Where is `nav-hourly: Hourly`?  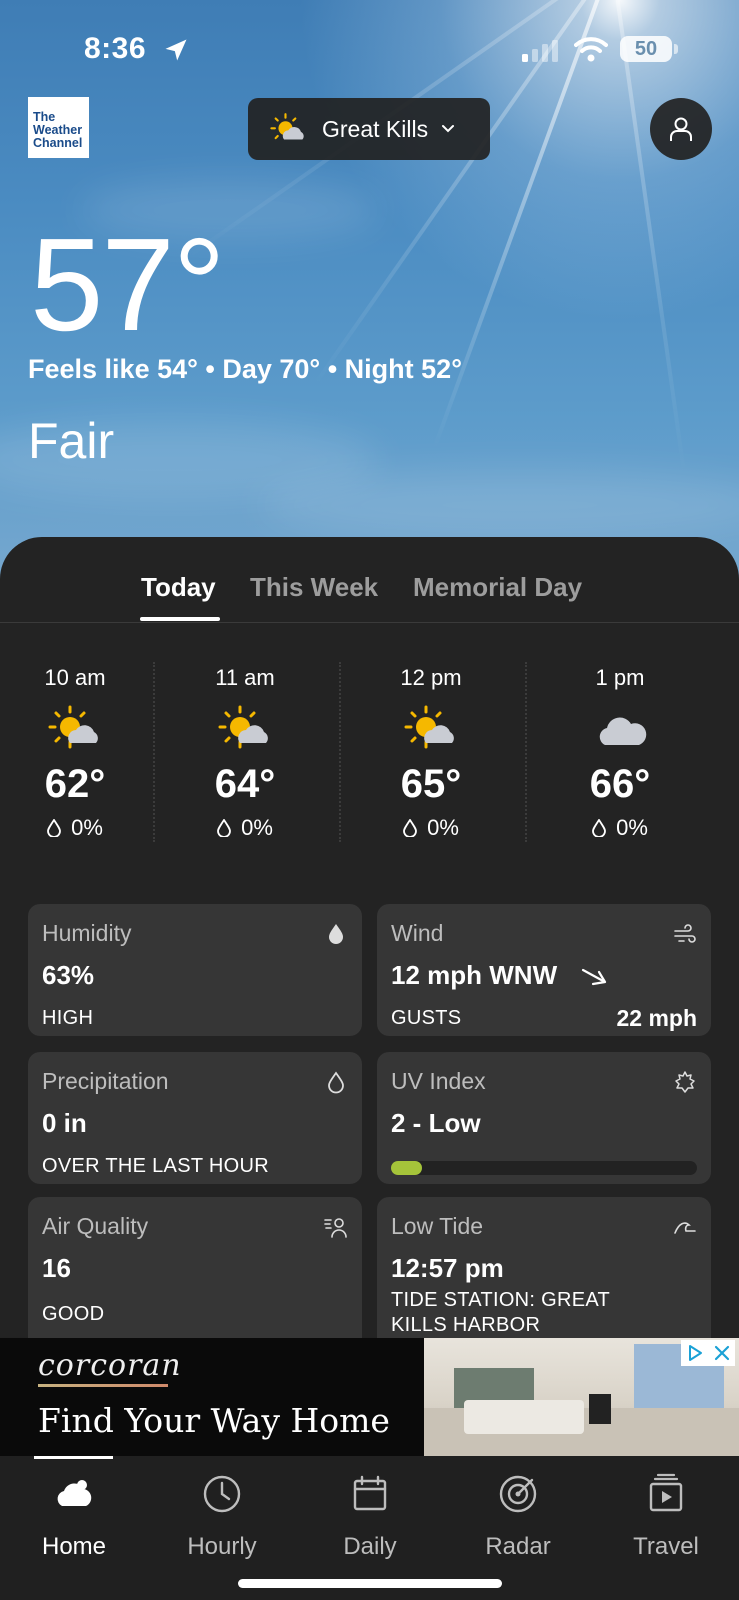
nav-hourly: Hourly is located at coordinates (222, 1516).